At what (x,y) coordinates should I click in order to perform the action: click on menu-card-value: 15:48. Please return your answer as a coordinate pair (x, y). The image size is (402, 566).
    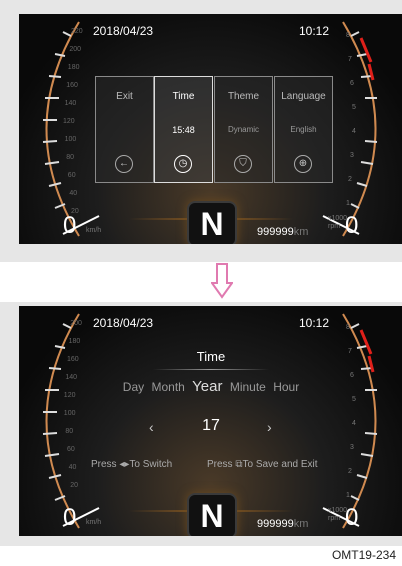
    Looking at the image, I should click on (183, 130).